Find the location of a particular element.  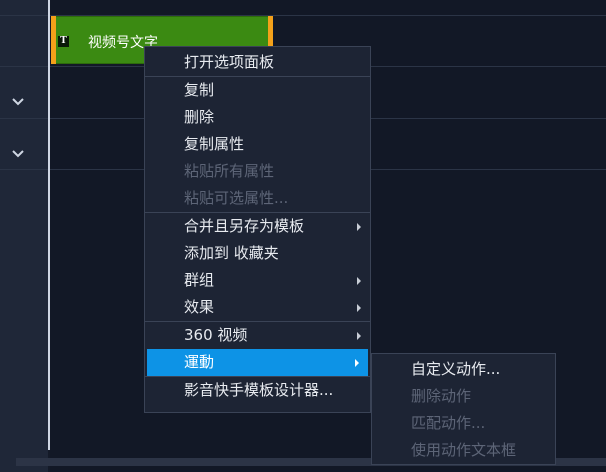

menu-item: 复制属性 is located at coordinates (257, 144).